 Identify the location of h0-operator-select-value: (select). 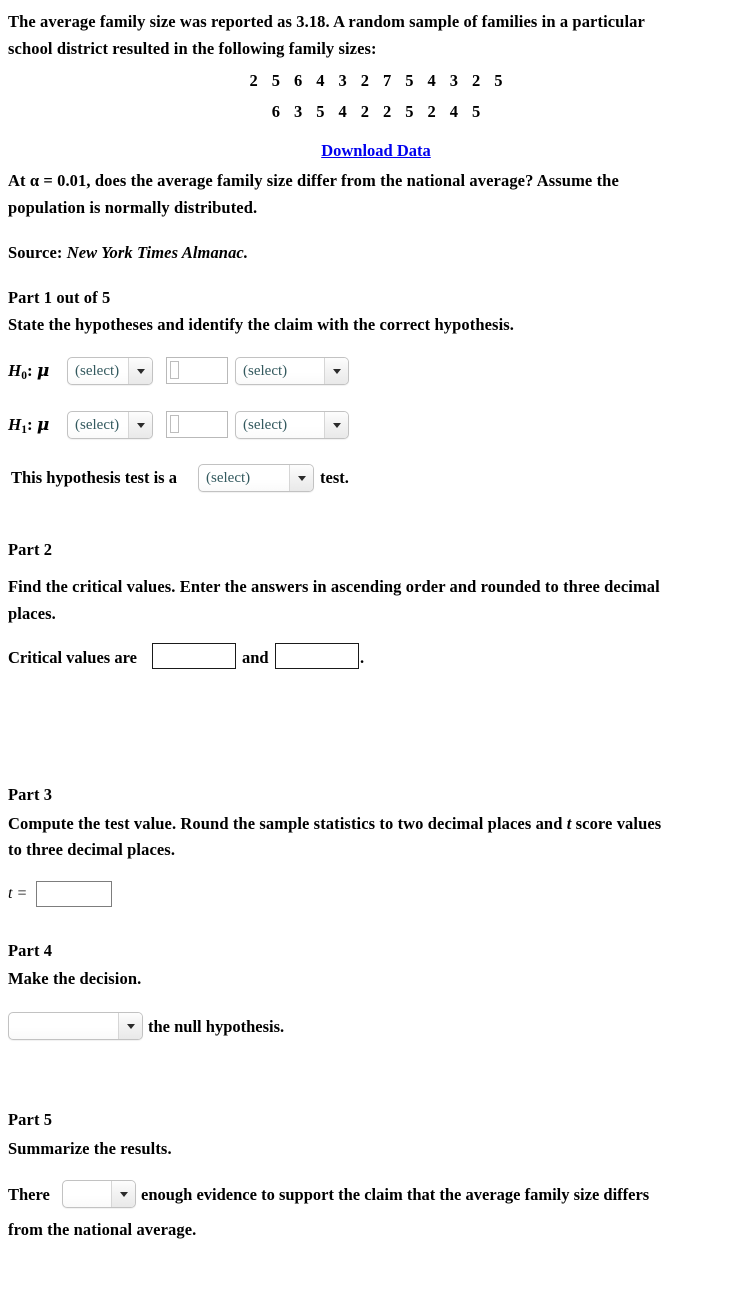
(97, 370).